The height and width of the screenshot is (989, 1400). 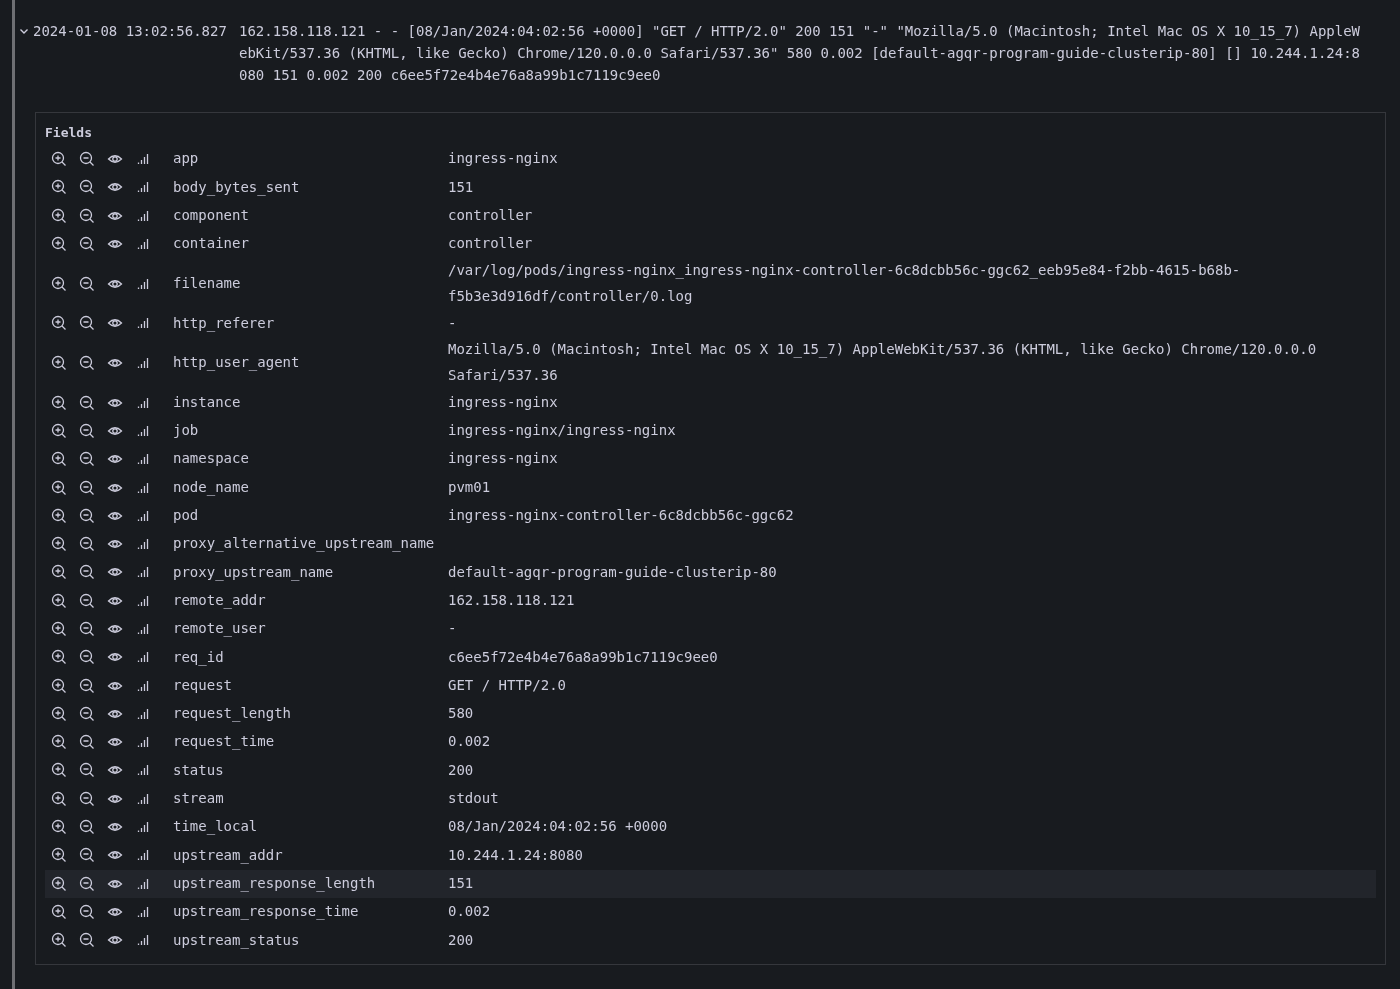 I want to click on field-value: 10.244.1.24:8080, so click(x=516, y=855).